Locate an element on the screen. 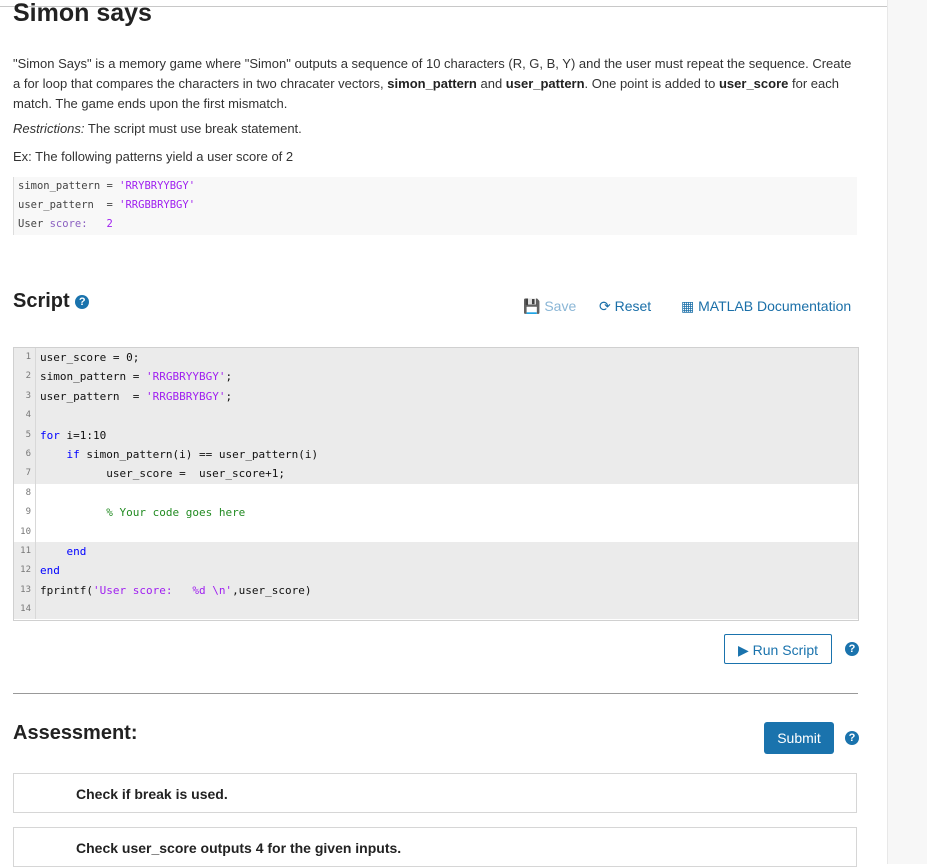 The height and width of the screenshot is (868, 927). code-line: 9 % Your code goes here is located at coordinates (436, 513).